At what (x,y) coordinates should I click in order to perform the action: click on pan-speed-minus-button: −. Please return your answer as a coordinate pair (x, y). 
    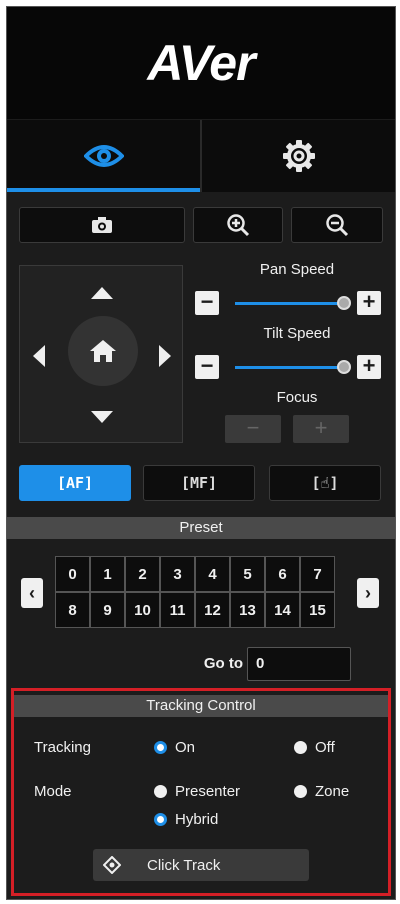
    Looking at the image, I should click on (207, 303).